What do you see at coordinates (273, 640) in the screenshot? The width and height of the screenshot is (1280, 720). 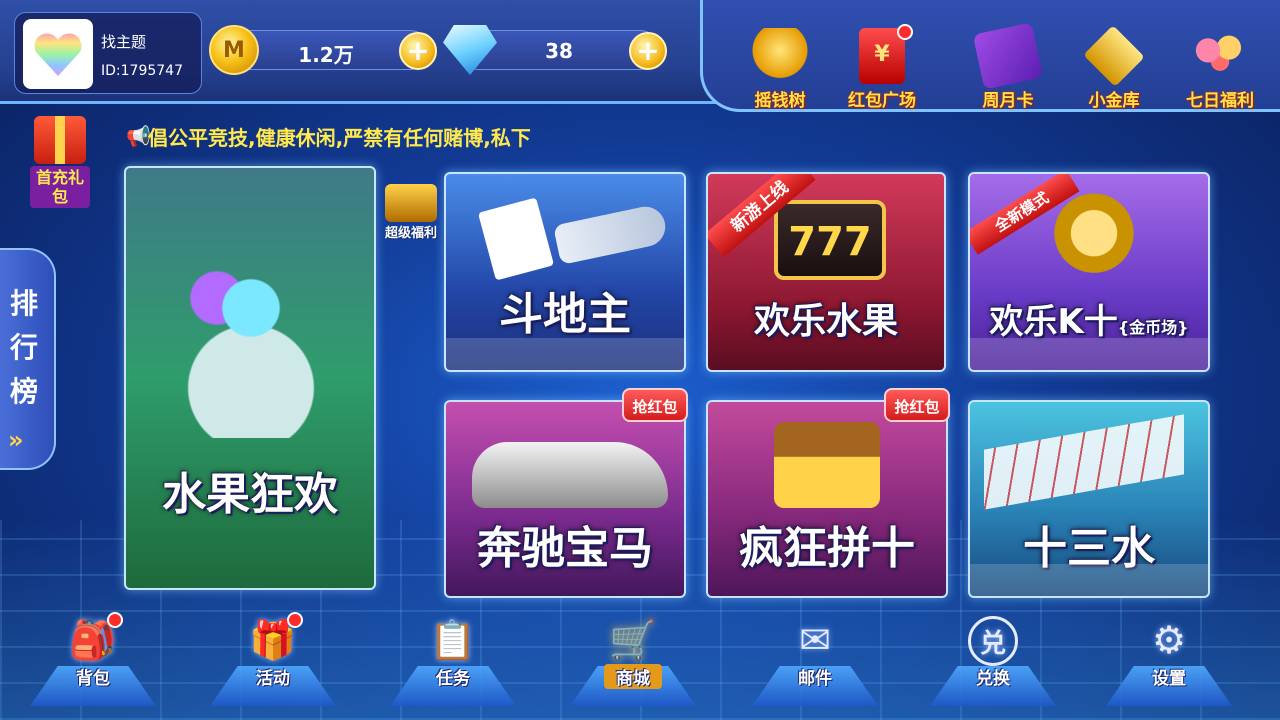 I see `gift-box-icon: 🎁` at bounding box center [273, 640].